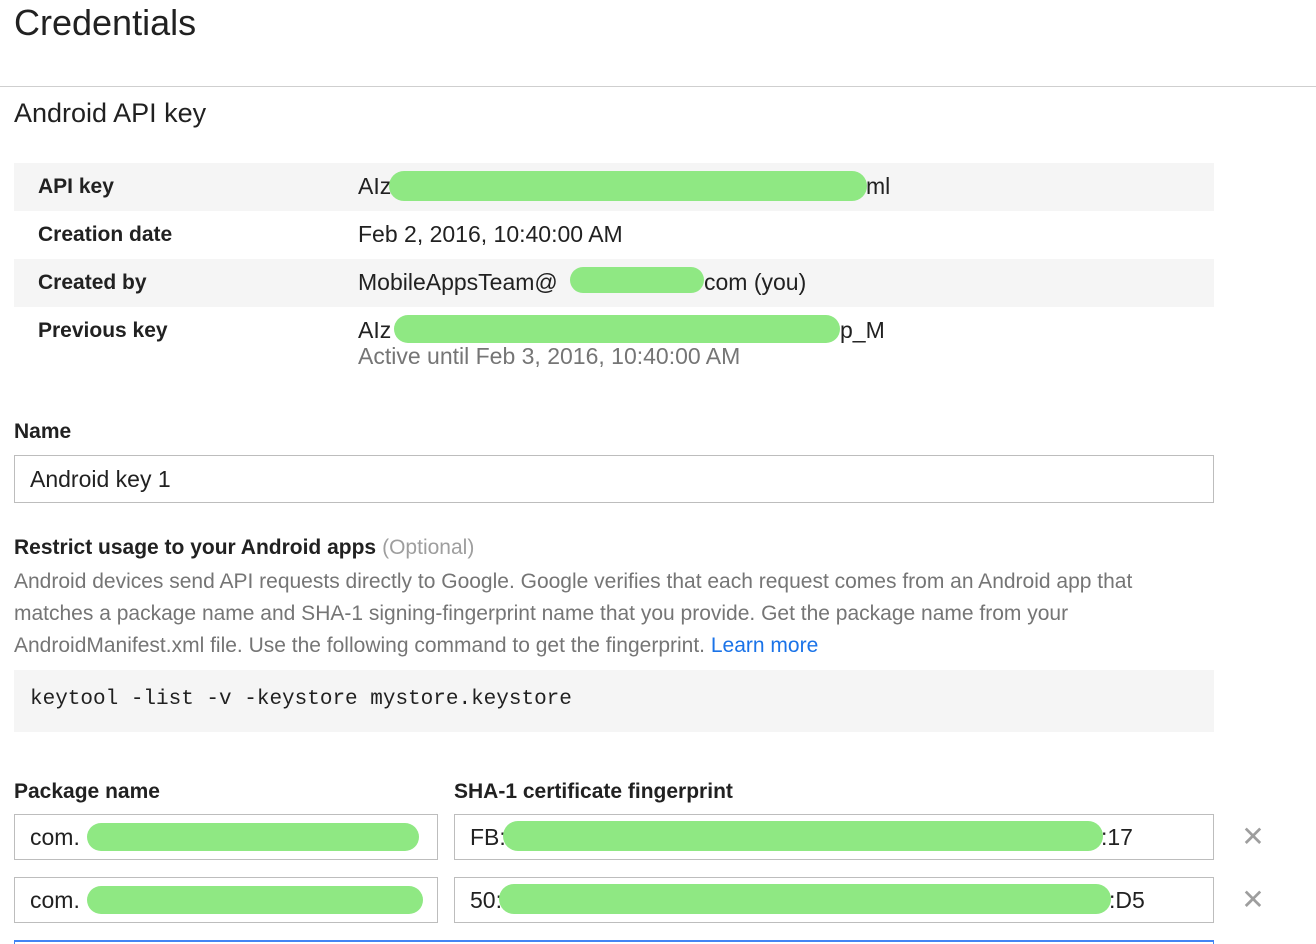  What do you see at coordinates (195, 547) in the screenshot?
I see `restrict-heading-text: Restrict usage to your Android apps` at bounding box center [195, 547].